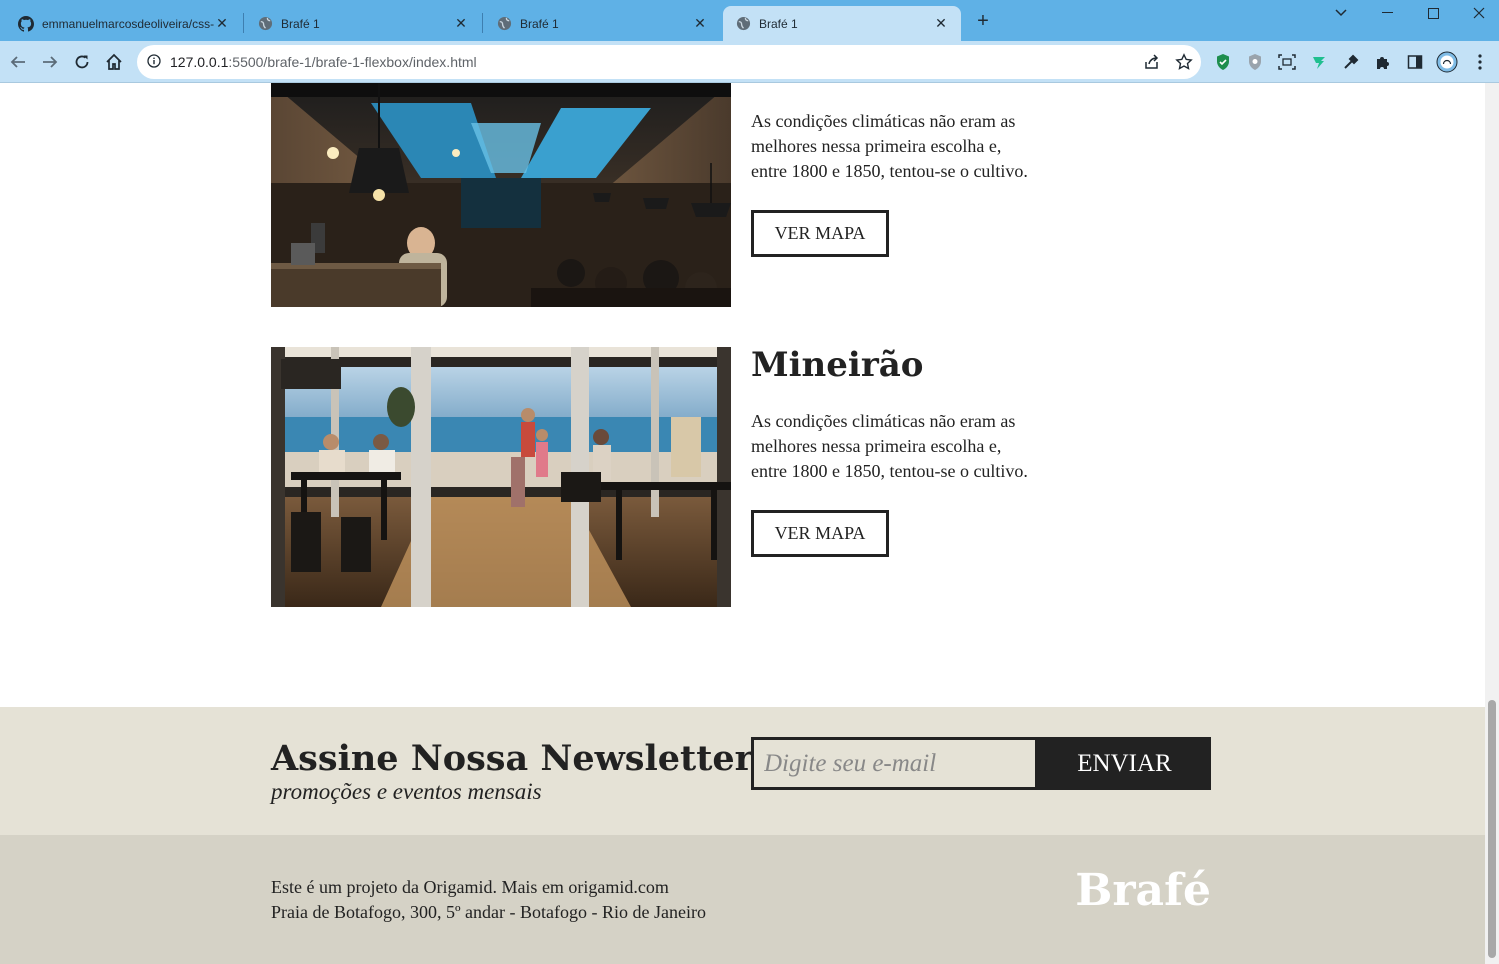 The width and height of the screenshot is (1499, 964). I want to click on github-icon, so click(26, 23).